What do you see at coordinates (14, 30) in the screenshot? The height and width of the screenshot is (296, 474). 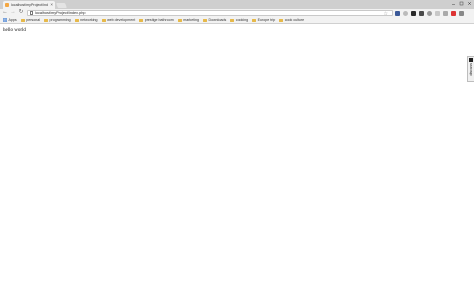 I see `page-body-text: hello world` at bounding box center [14, 30].